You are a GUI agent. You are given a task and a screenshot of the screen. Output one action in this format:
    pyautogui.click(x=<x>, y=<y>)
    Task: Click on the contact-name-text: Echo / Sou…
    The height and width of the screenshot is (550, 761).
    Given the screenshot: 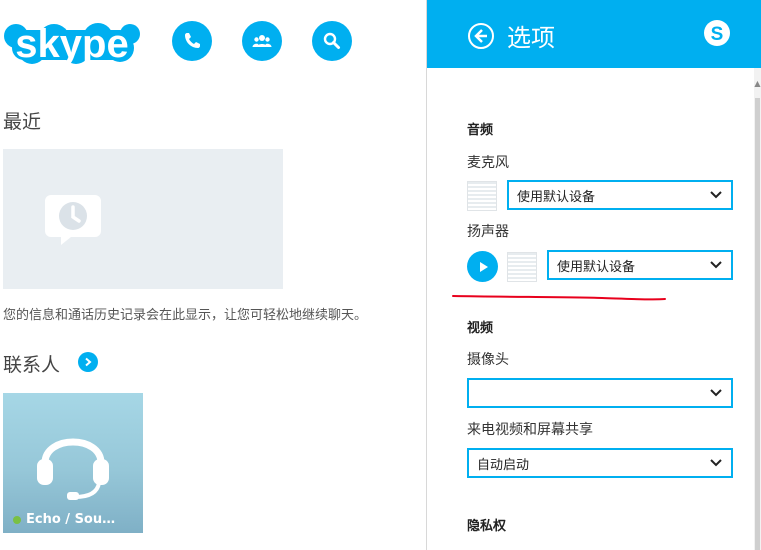 What is the action you would take?
    pyautogui.click(x=71, y=519)
    